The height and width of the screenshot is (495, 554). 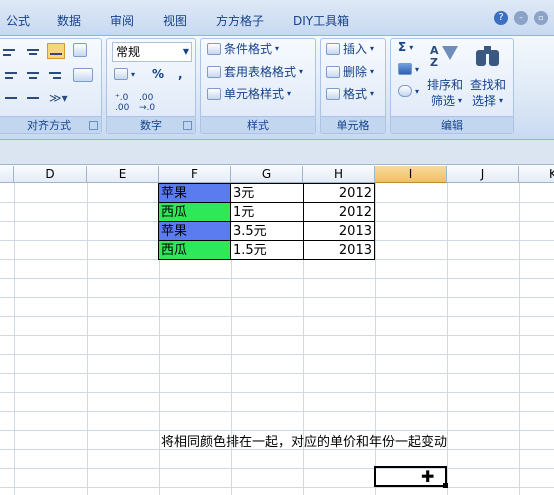 What do you see at coordinates (445, 84) in the screenshot?
I see `sort-filter-label-1: 排序和` at bounding box center [445, 84].